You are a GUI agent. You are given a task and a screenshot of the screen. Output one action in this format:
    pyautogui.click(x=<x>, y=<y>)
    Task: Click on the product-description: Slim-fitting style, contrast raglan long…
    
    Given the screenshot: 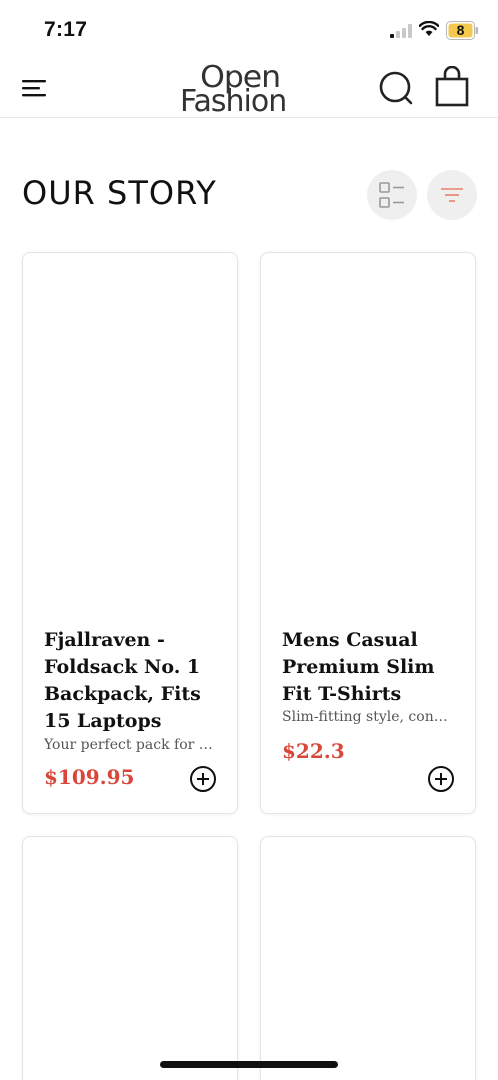 What is the action you would take?
    pyautogui.click(x=367, y=717)
    